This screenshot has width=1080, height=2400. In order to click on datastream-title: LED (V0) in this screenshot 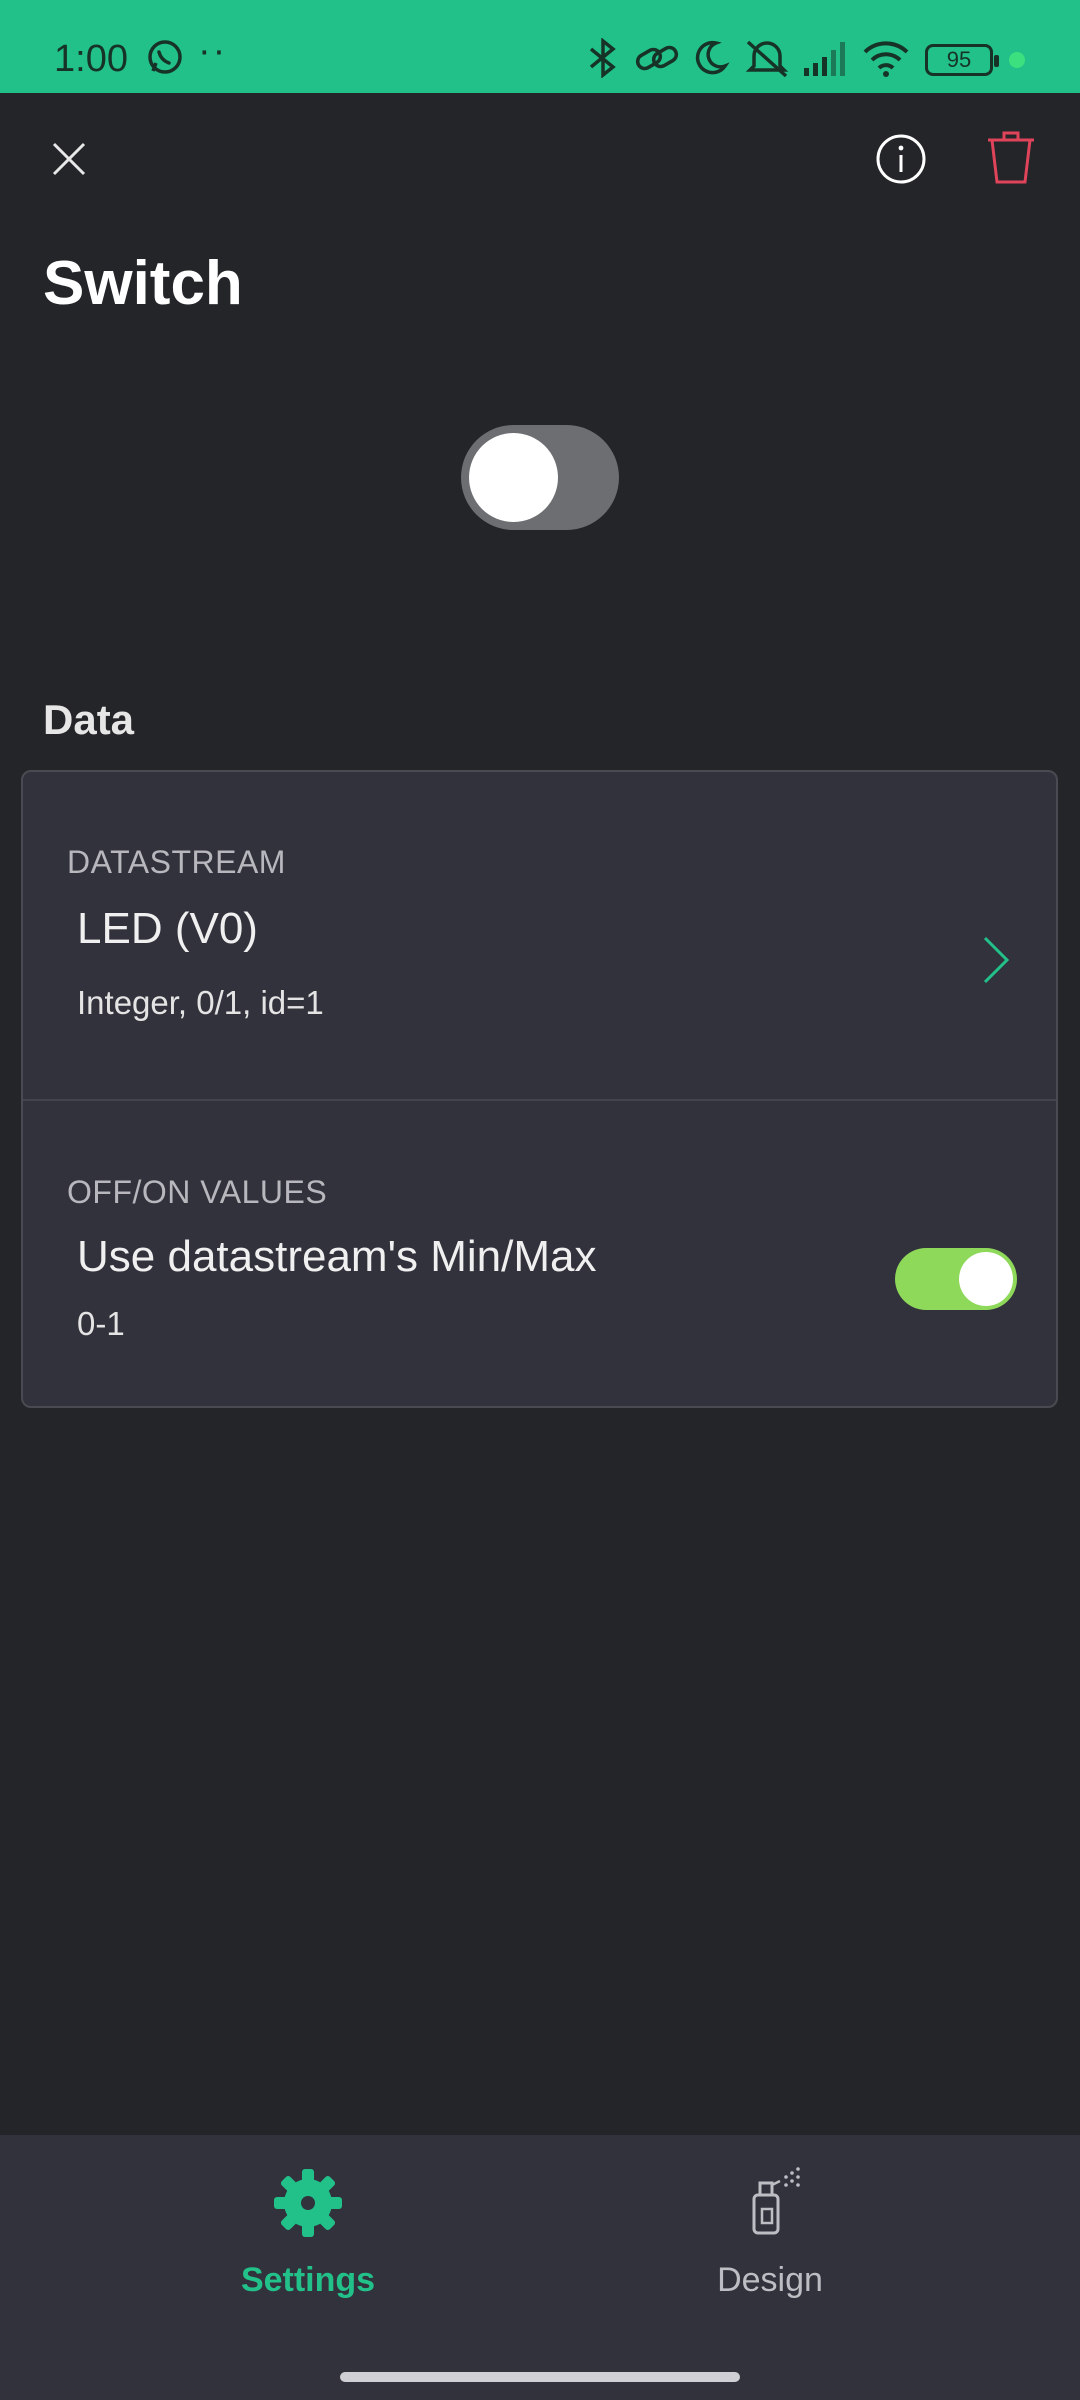, I will do `click(167, 928)`.